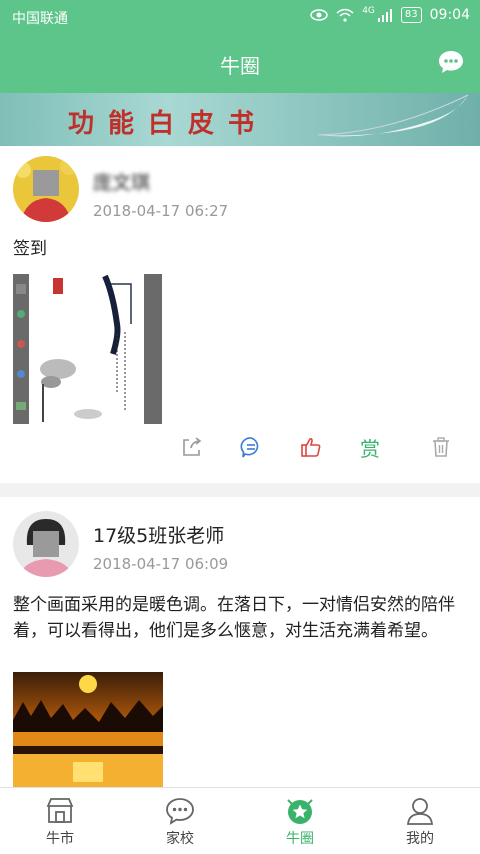  What do you see at coordinates (368, 11) in the screenshot?
I see `network-type: 4G` at bounding box center [368, 11].